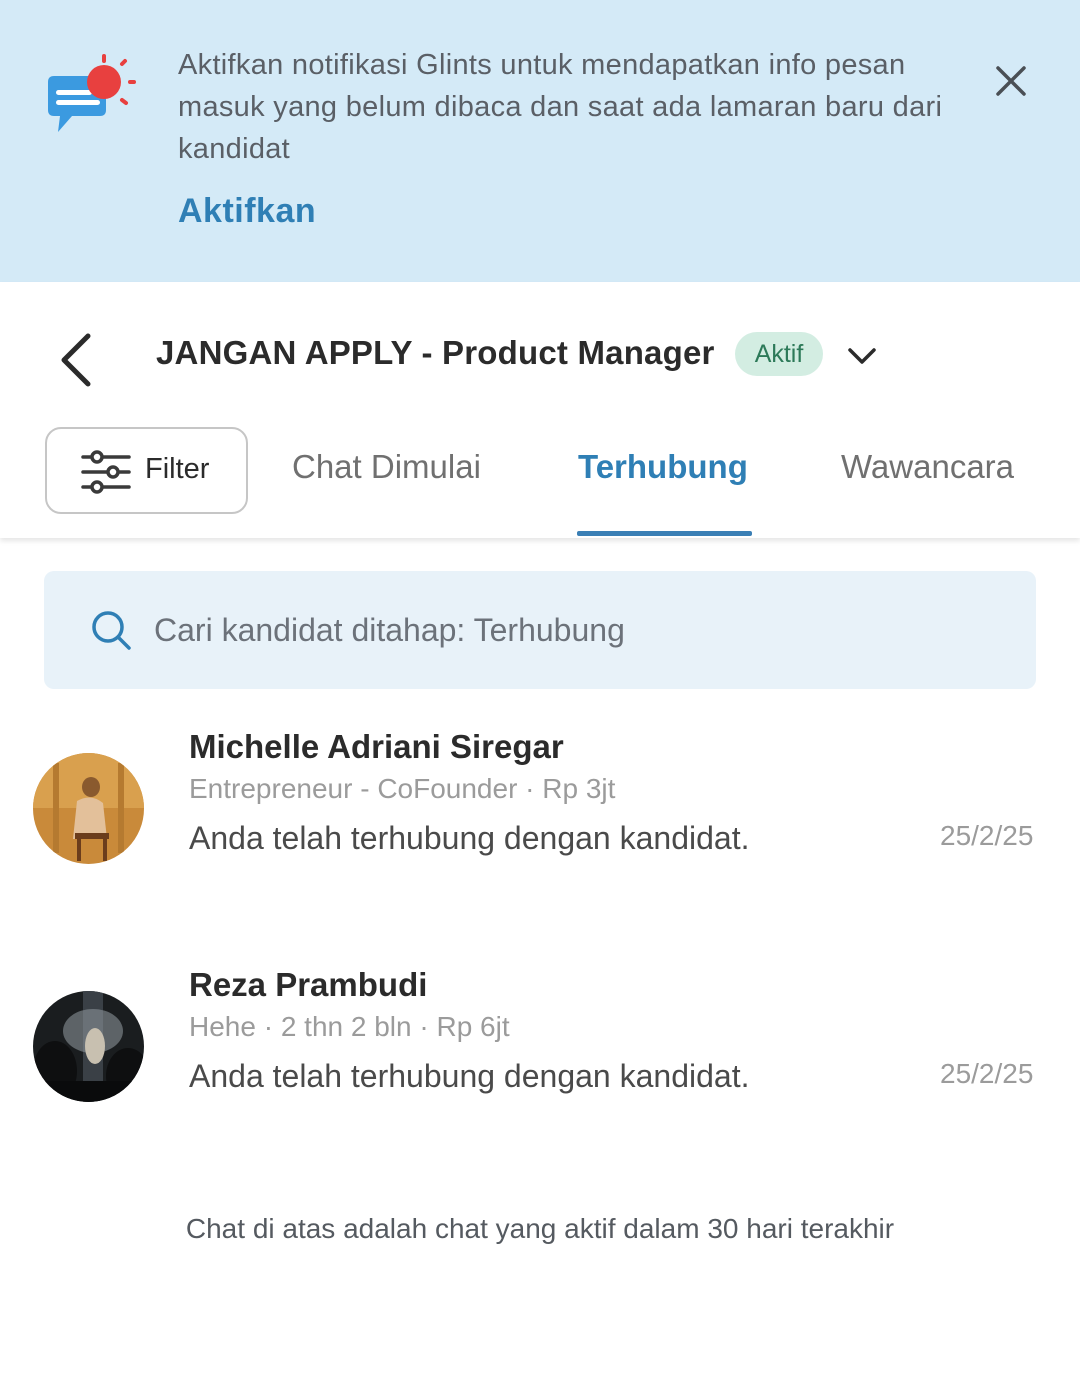 The width and height of the screenshot is (1080, 1377). What do you see at coordinates (376, 746) in the screenshot?
I see `candidate-name: Michelle Adriani Siregar` at bounding box center [376, 746].